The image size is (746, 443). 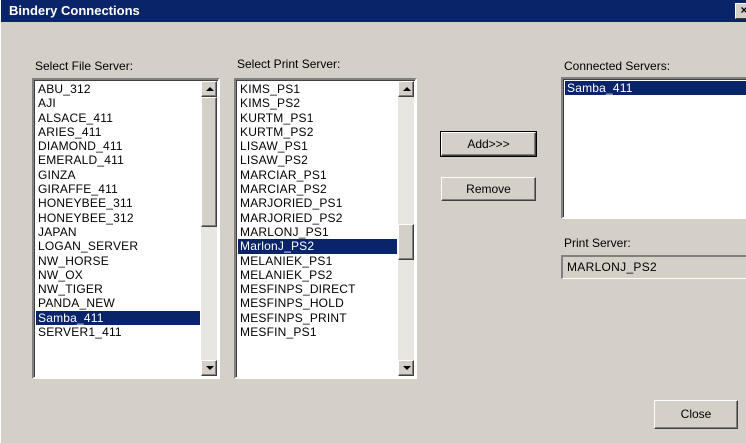 What do you see at coordinates (740, 11) in the screenshot?
I see `close-icon: ×` at bounding box center [740, 11].